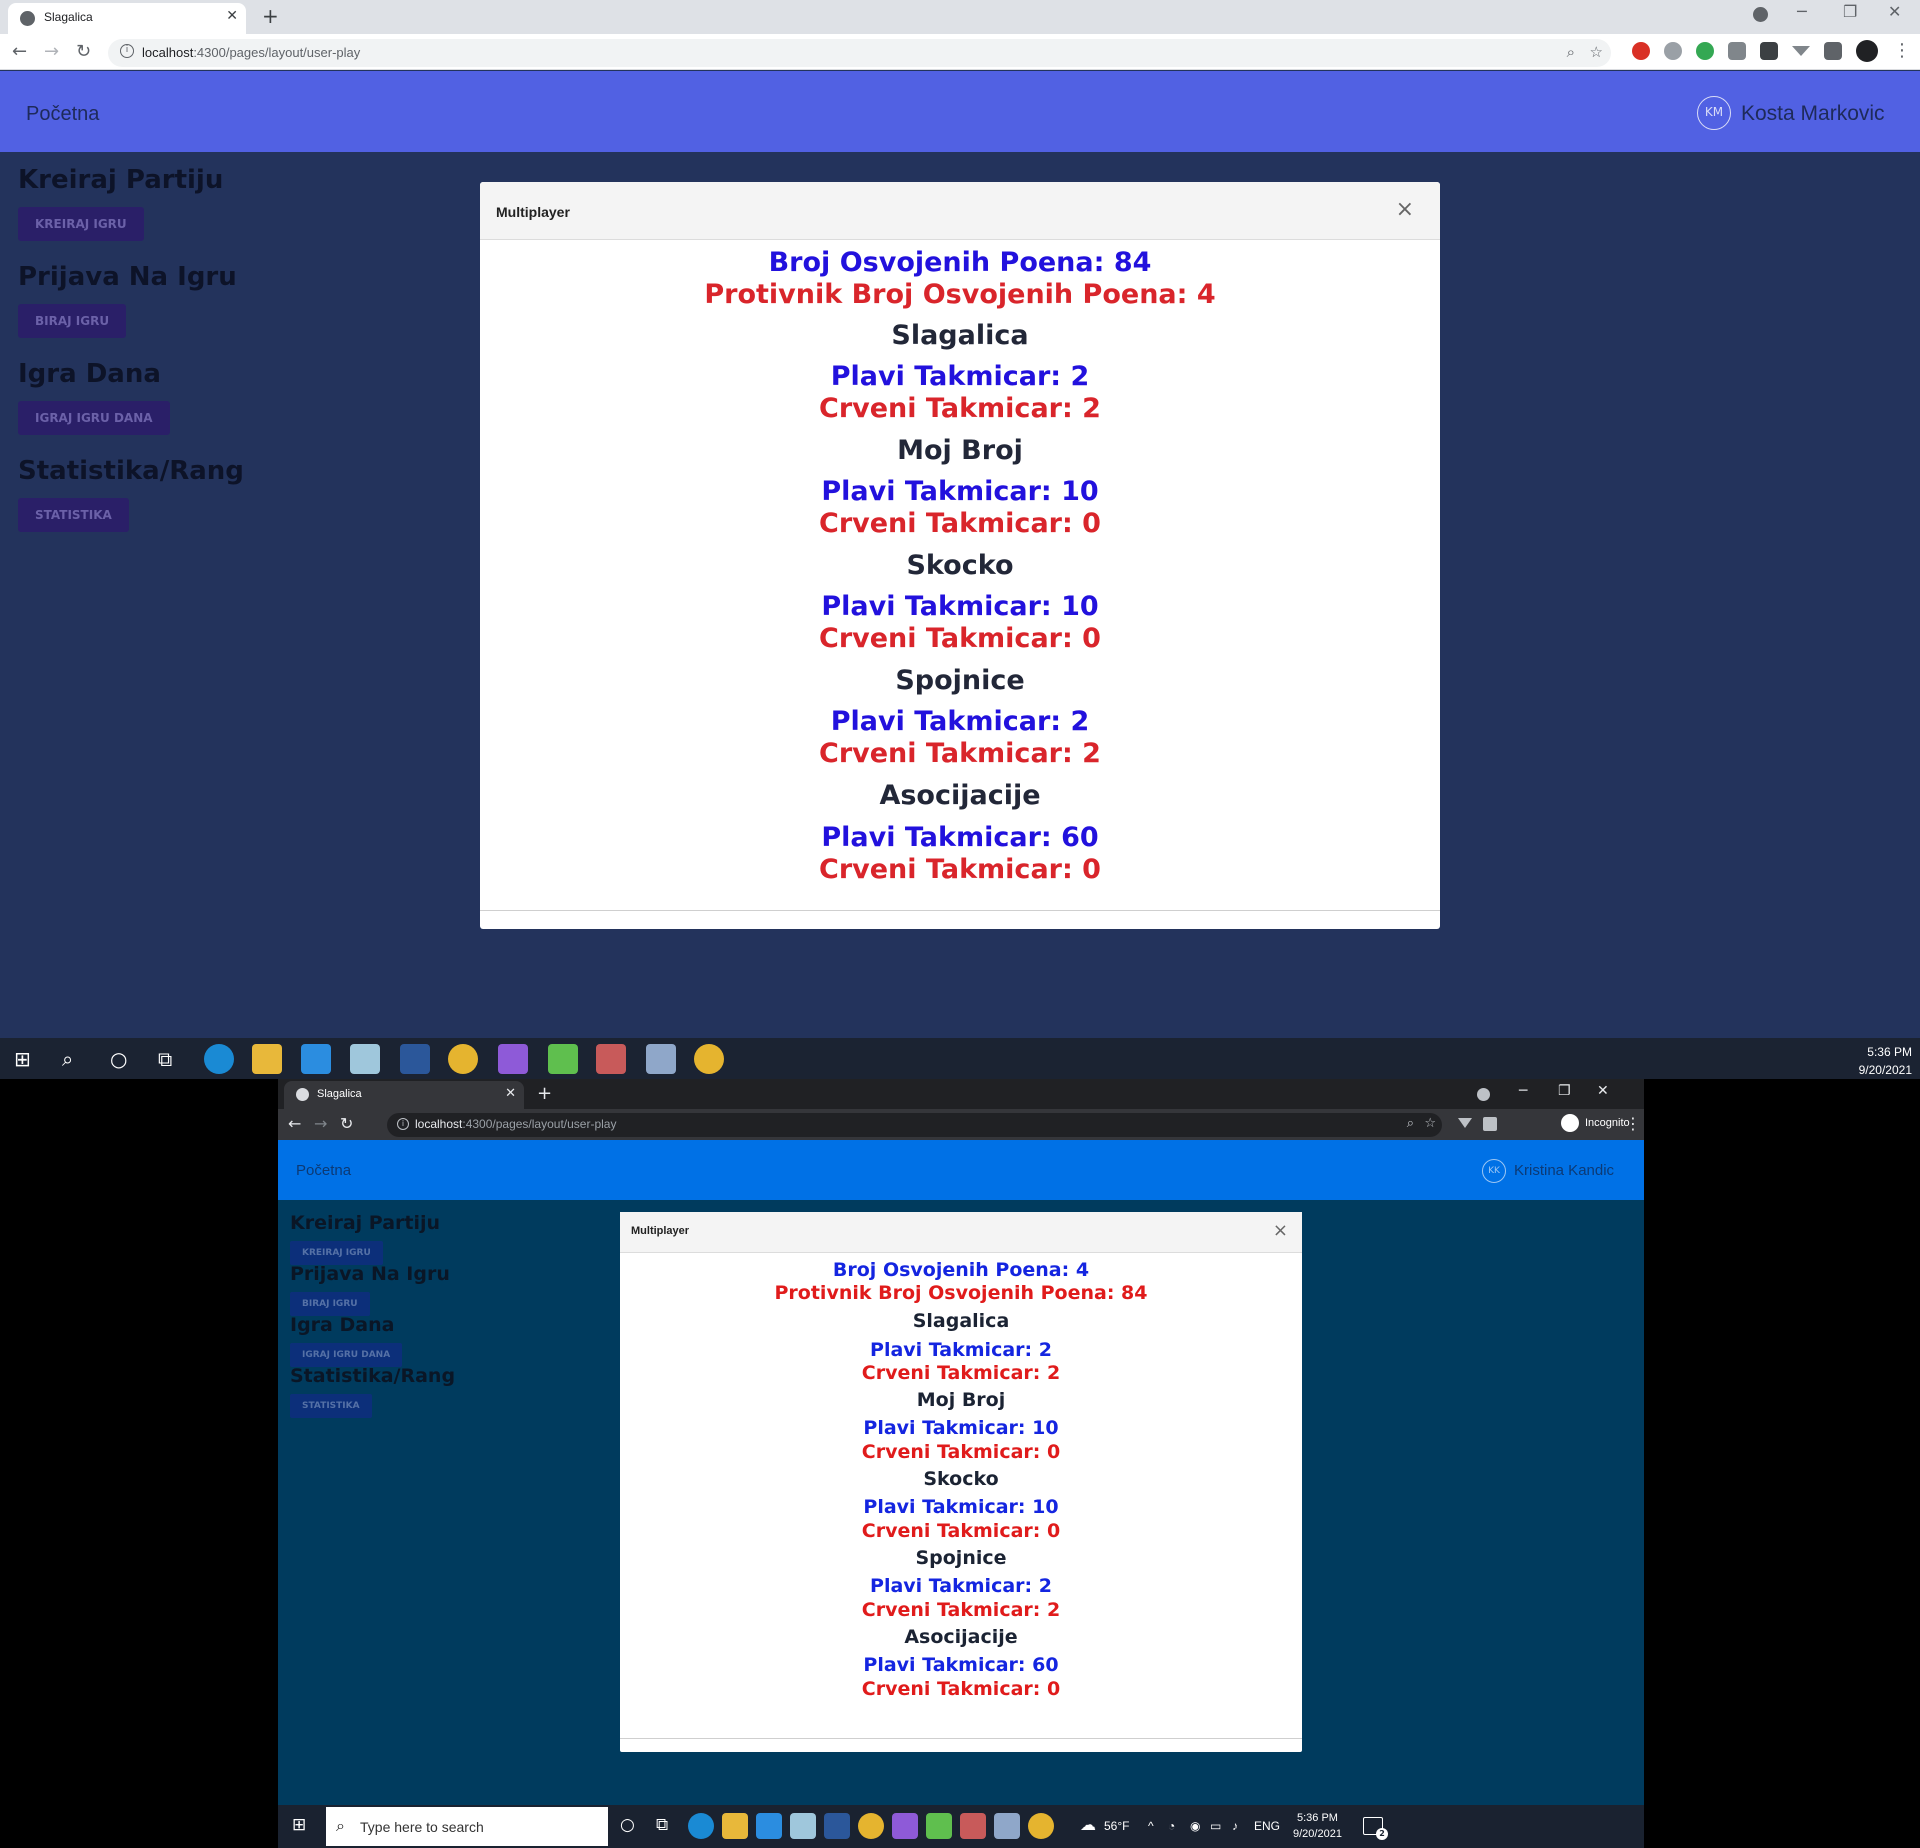 The width and height of the screenshot is (1920, 1848). What do you see at coordinates (1673, 51) in the screenshot?
I see `extension-compass-icon` at bounding box center [1673, 51].